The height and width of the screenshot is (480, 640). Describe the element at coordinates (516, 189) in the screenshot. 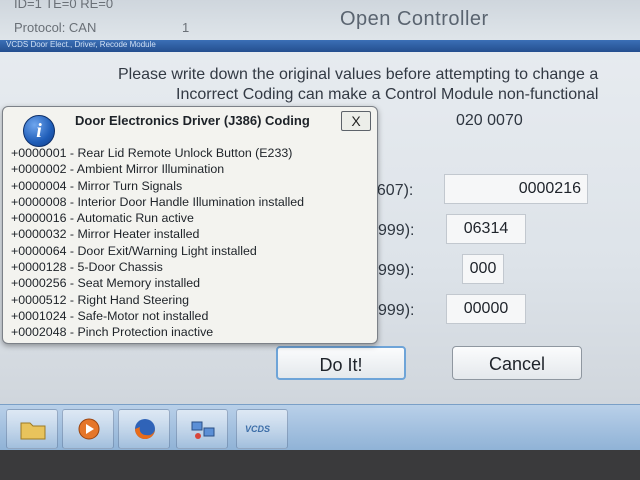

I see `coding-input: 0000216` at that location.